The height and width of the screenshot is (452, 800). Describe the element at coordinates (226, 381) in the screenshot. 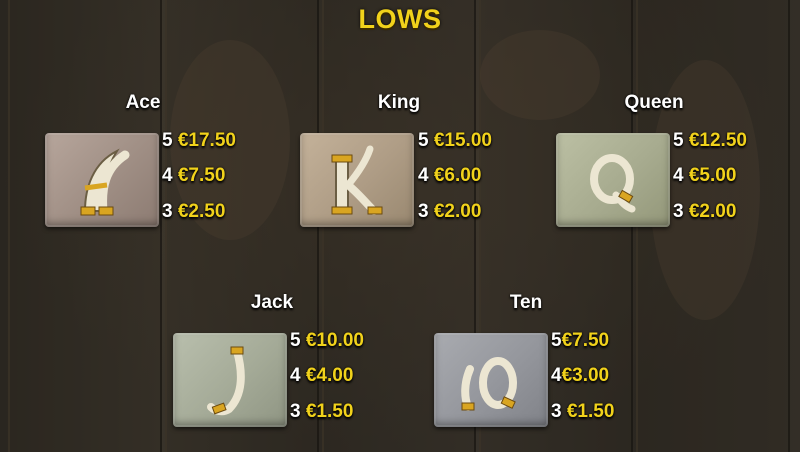

I see `jack-tusk-icon` at that location.